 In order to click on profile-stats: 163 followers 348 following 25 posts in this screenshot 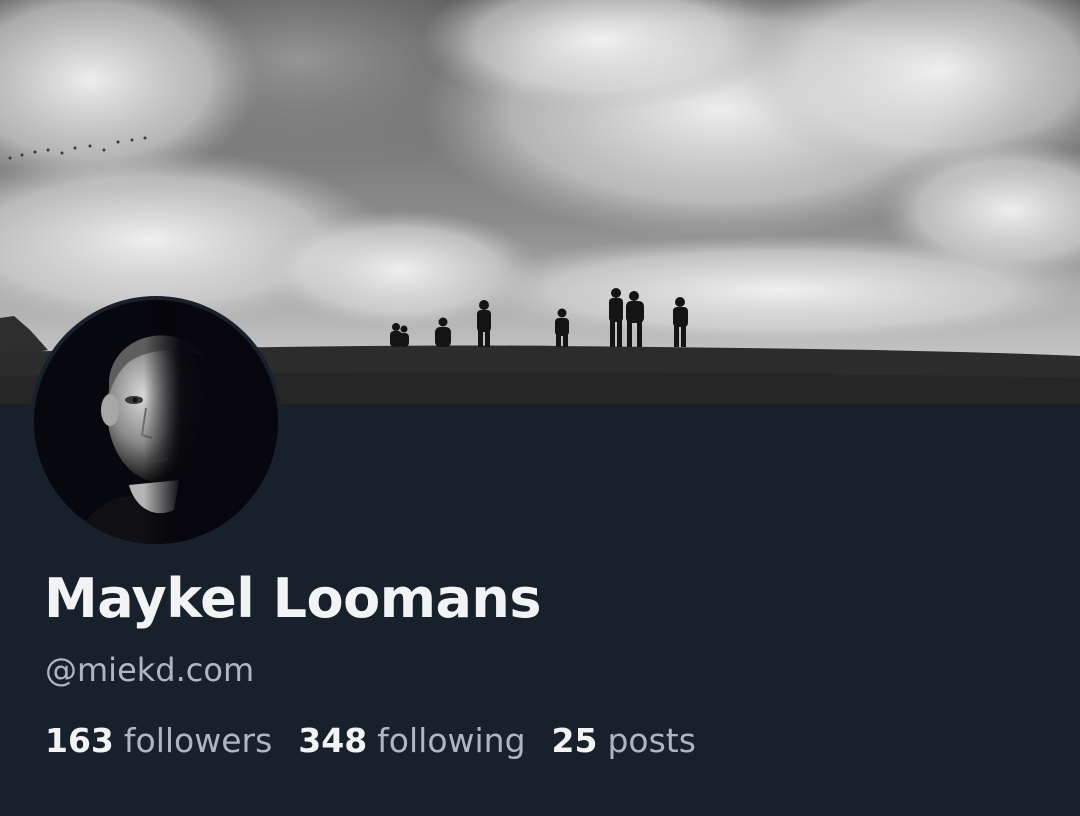, I will do `click(370, 741)`.